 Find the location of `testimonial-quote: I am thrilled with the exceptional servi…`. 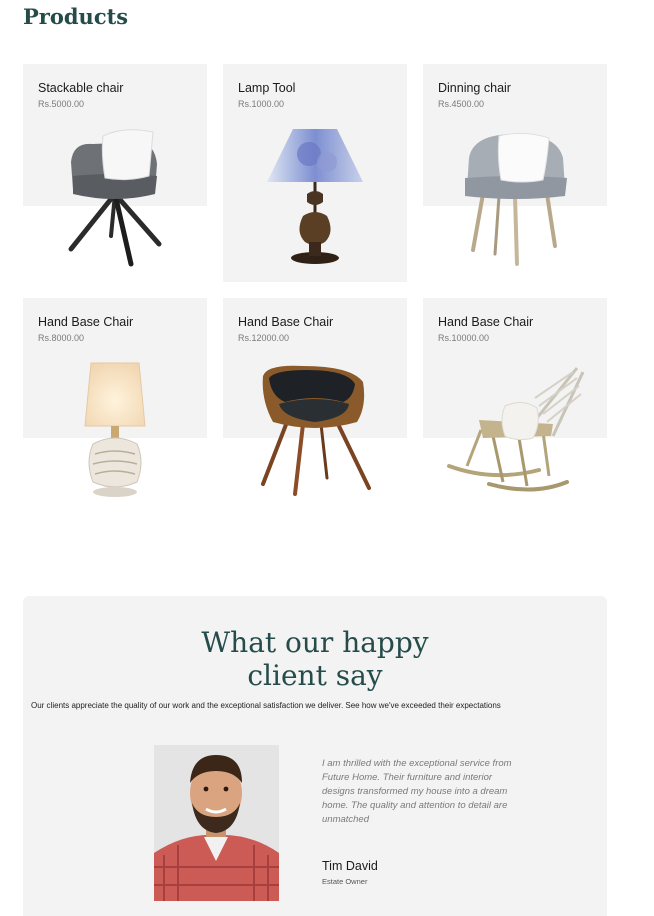

testimonial-quote: I am thrilled with the exceptional servi… is located at coordinates (417, 791).